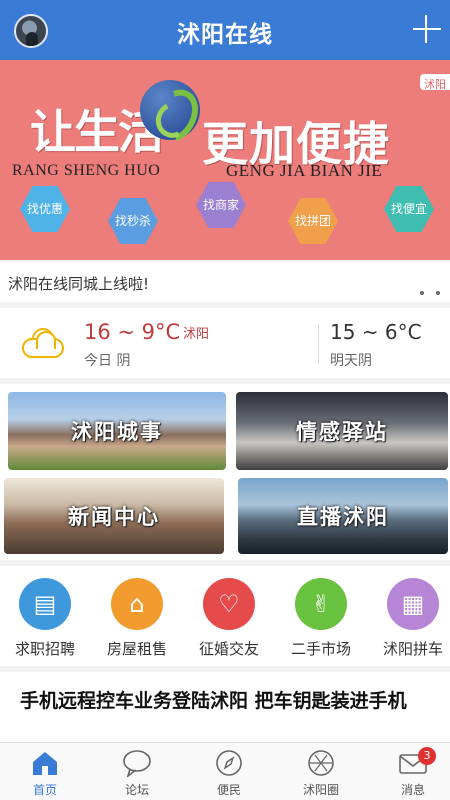 The height and width of the screenshot is (800, 450). What do you see at coordinates (424, 289) in the screenshot?
I see `carousel-dots` at bounding box center [424, 289].